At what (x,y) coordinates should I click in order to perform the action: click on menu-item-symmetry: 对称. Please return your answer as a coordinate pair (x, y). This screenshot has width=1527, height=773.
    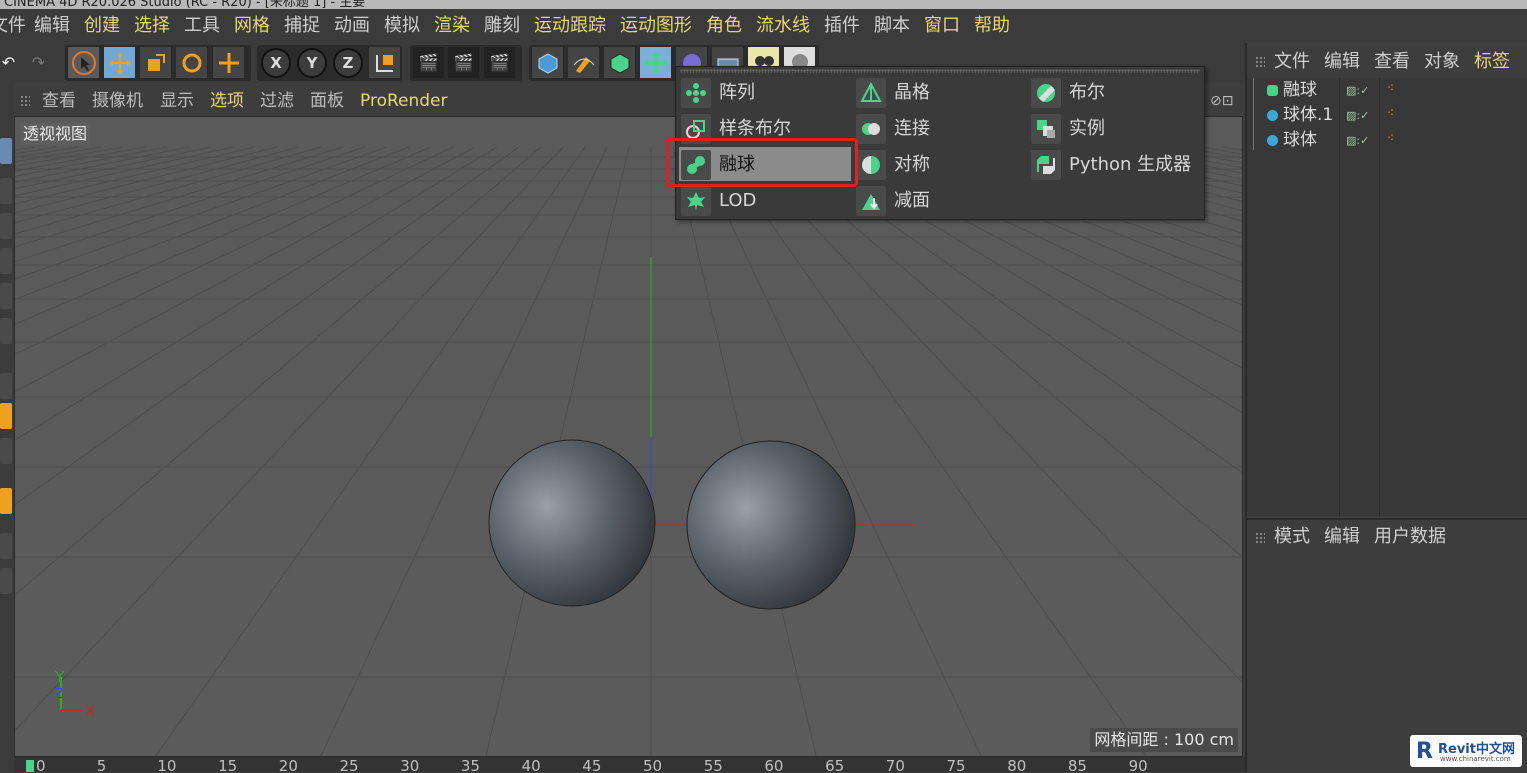
    Looking at the image, I should click on (940, 164).